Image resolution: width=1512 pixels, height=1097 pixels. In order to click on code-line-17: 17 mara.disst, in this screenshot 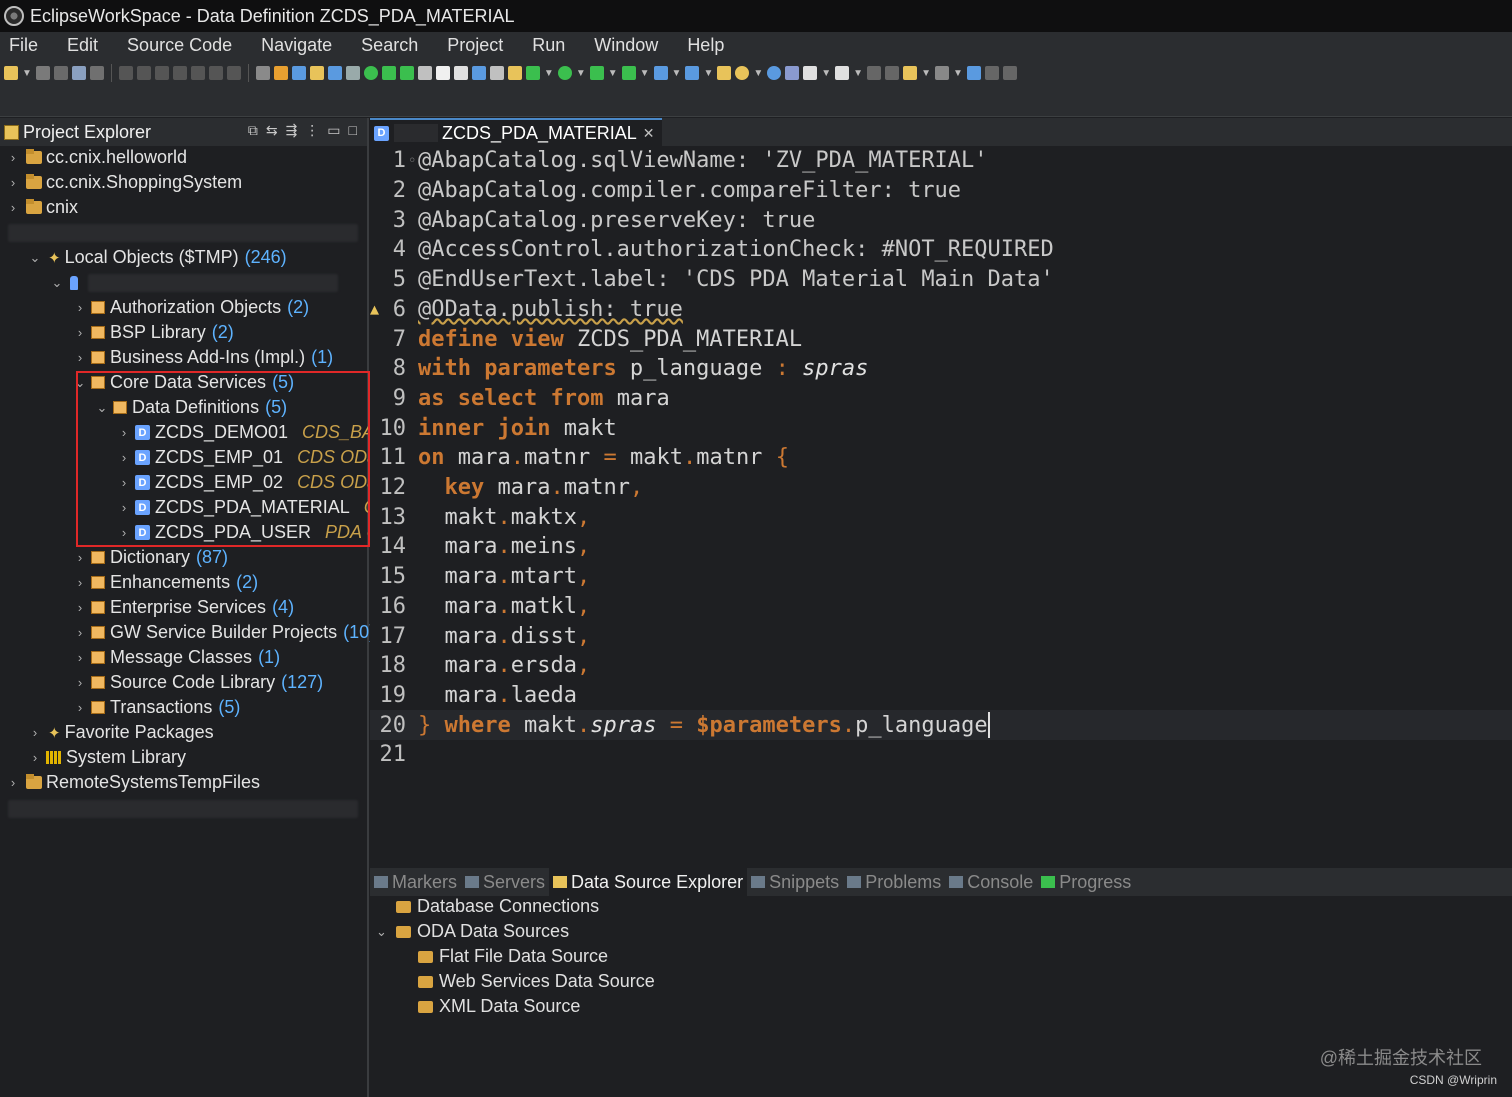, I will do `click(941, 636)`.